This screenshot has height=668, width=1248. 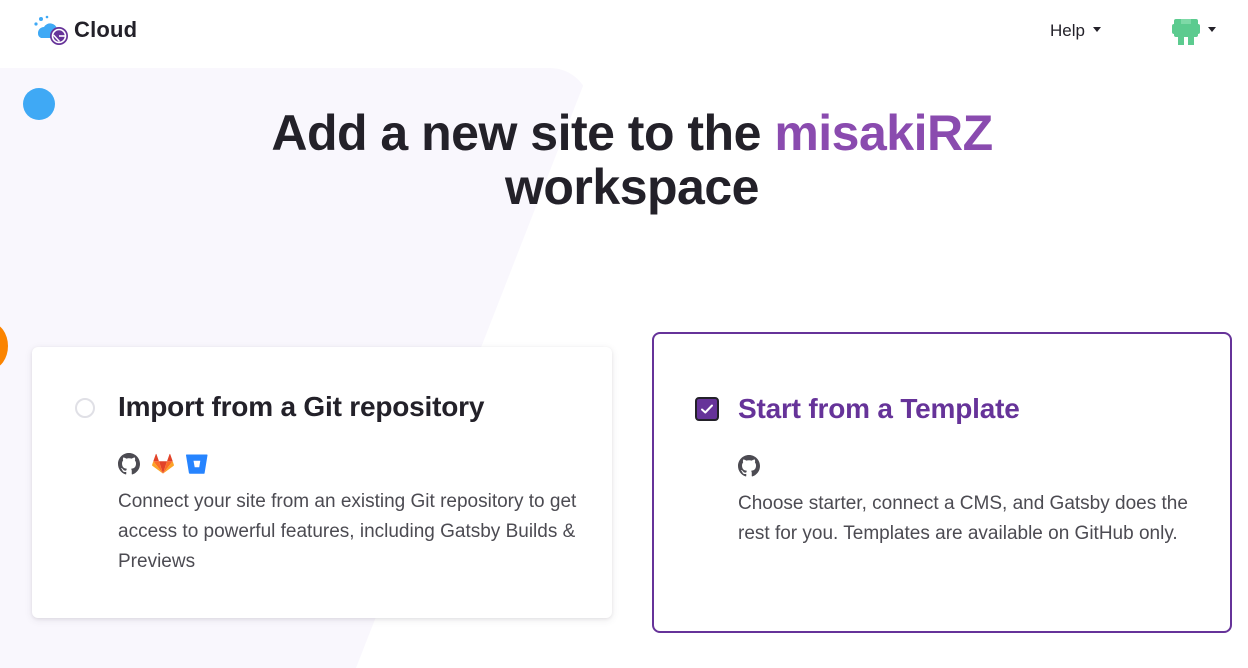 I want to click on help-label: Help, so click(x=1067, y=30).